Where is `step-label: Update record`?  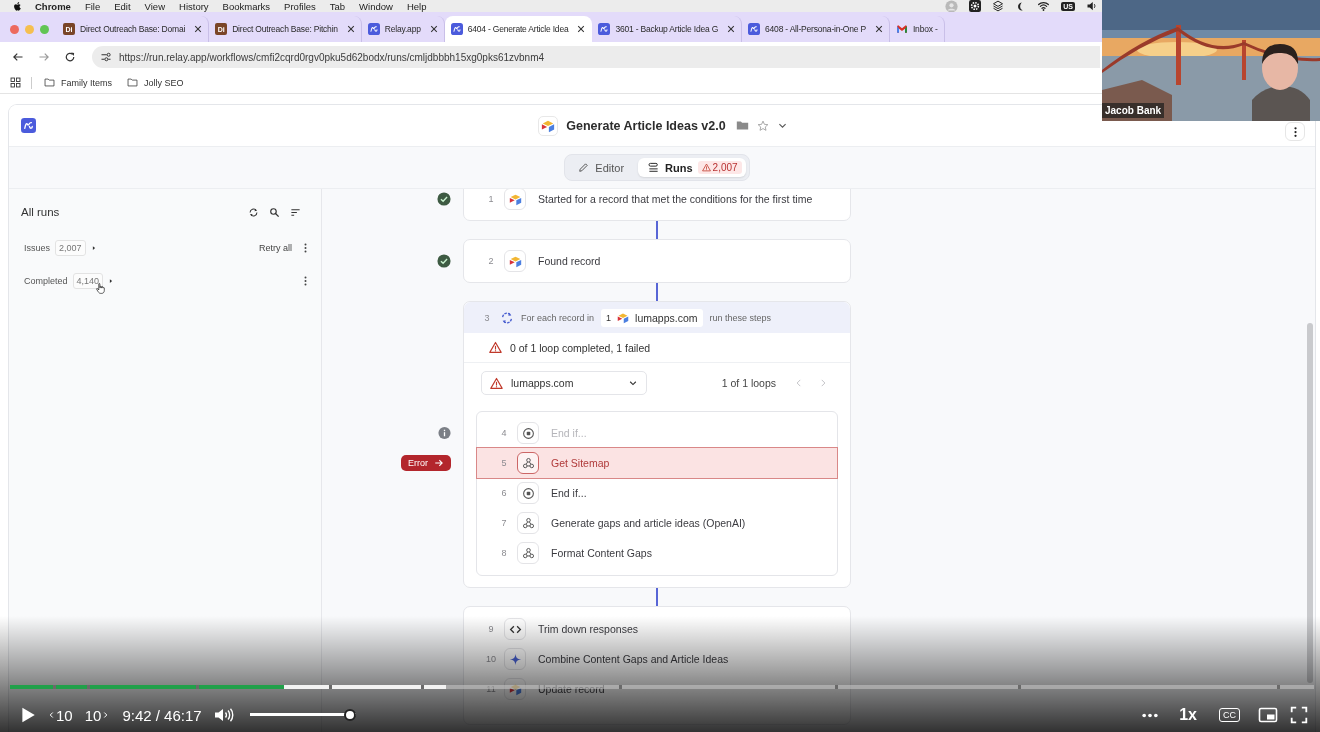
step-label: Update record is located at coordinates (571, 689).